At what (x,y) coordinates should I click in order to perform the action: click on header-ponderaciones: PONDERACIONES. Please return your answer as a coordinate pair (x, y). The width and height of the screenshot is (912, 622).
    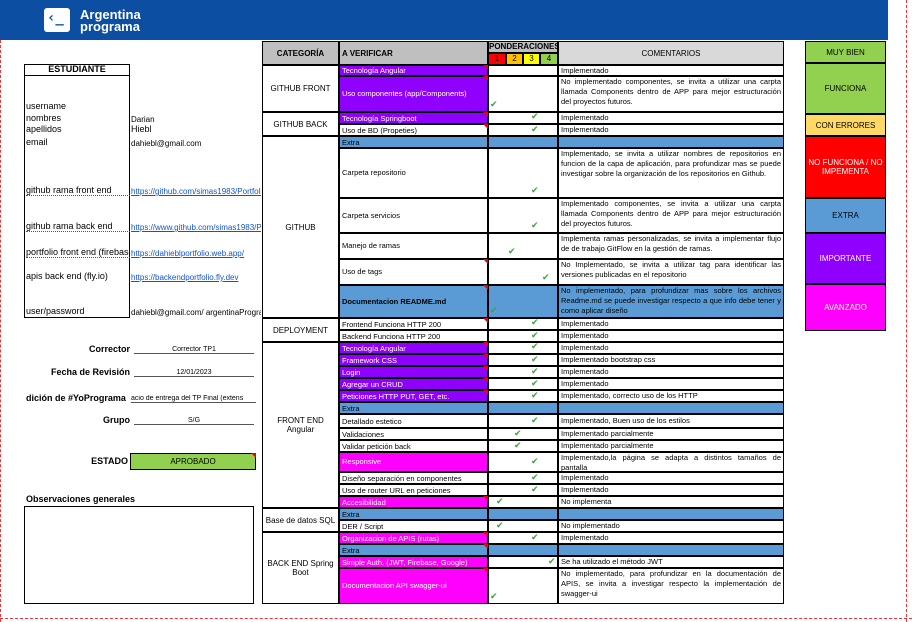
    Looking at the image, I should click on (524, 47).